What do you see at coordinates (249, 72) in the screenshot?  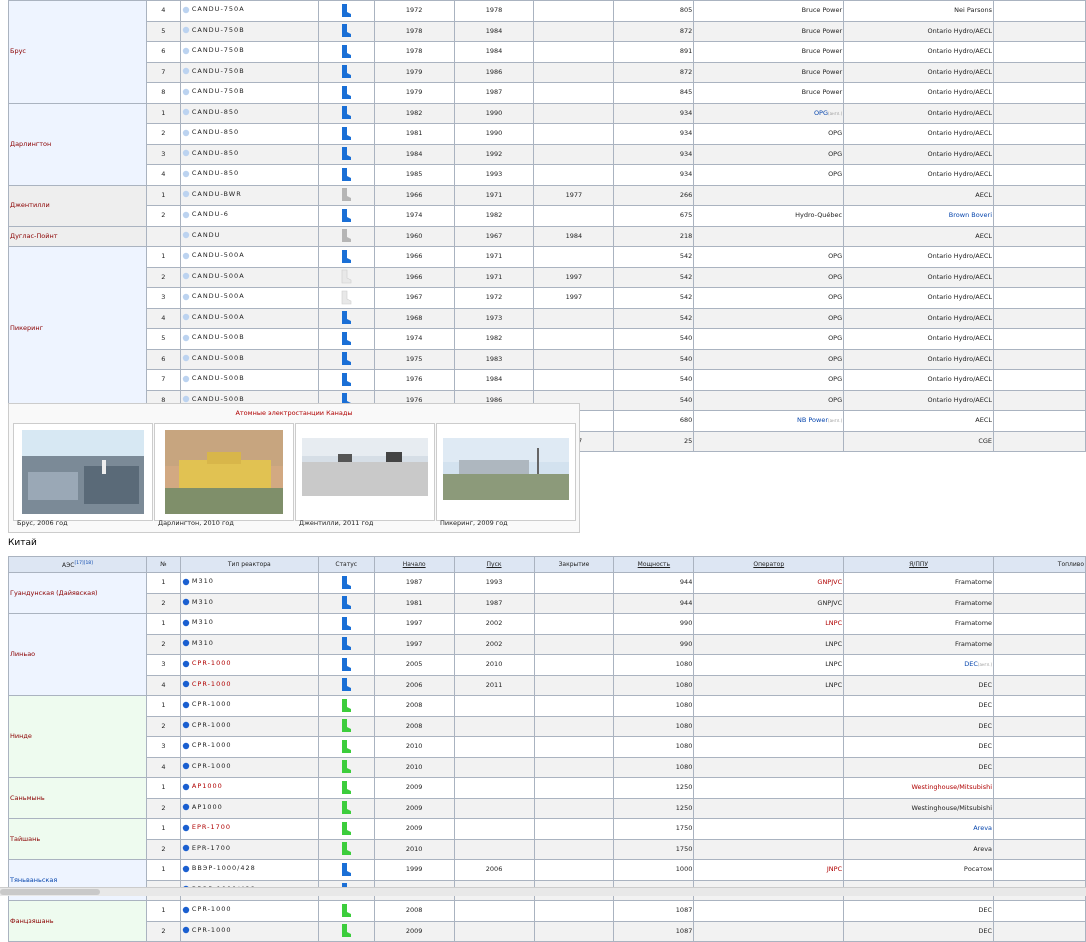 I see `reactor-type: CANDU-750B` at bounding box center [249, 72].